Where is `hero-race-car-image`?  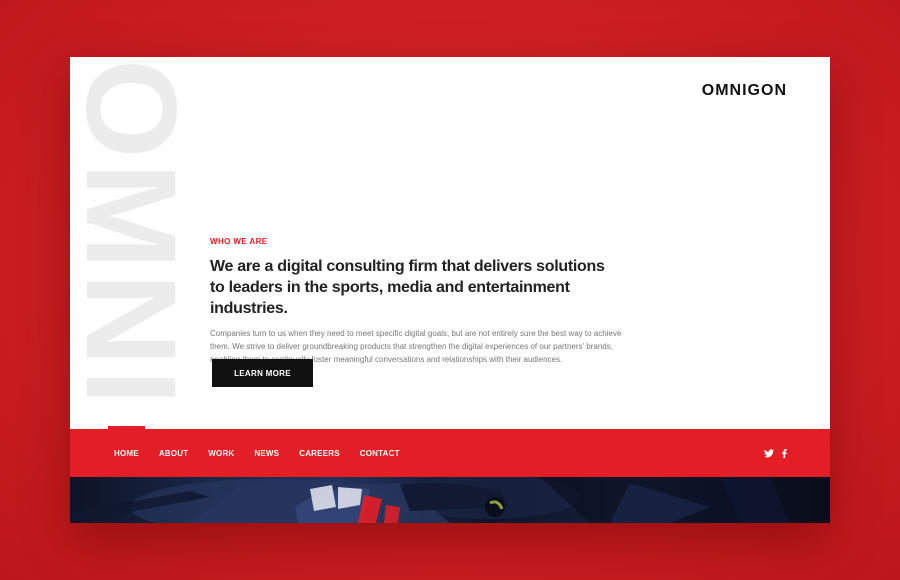 hero-race-car-image is located at coordinates (450, 500).